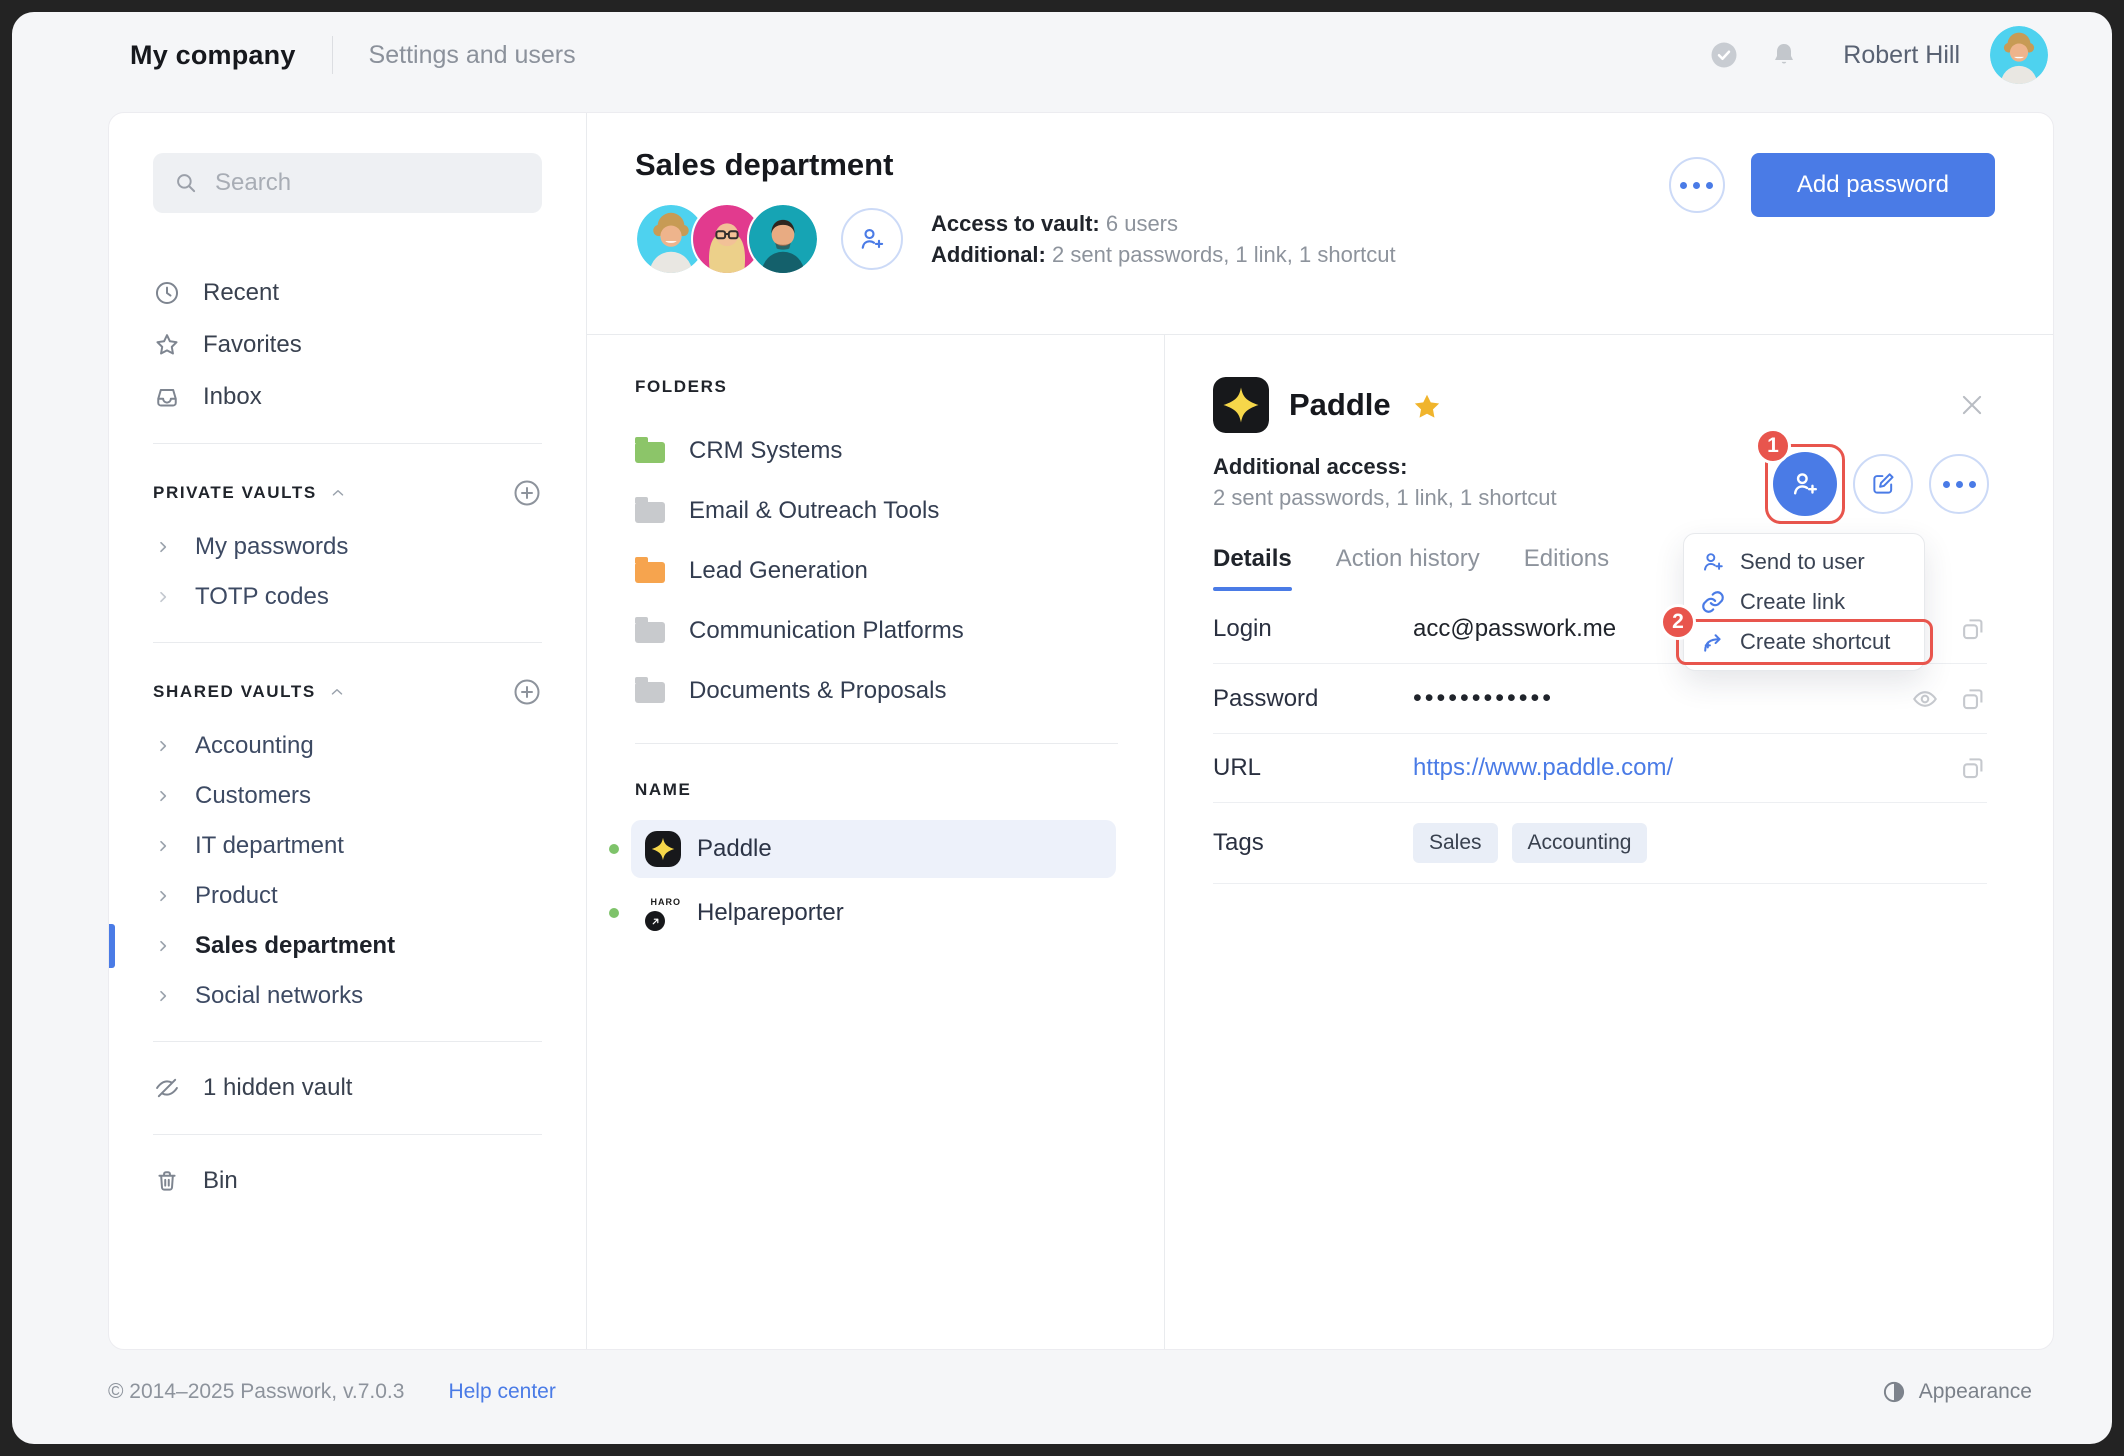 The width and height of the screenshot is (2124, 1456). What do you see at coordinates (1015, 223) in the screenshot?
I see `access-label: Access to vault:` at bounding box center [1015, 223].